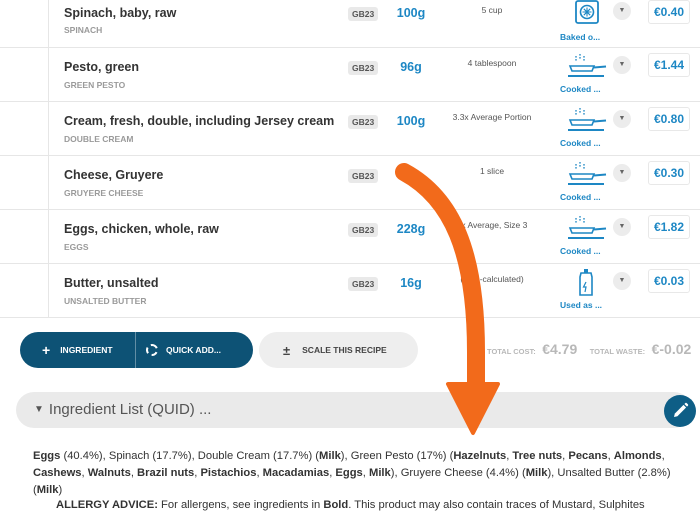 The image size is (700, 525). What do you see at coordinates (669, 119) in the screenshot?
I see `cost-field: €0.80` at bounding box center [669, 119].